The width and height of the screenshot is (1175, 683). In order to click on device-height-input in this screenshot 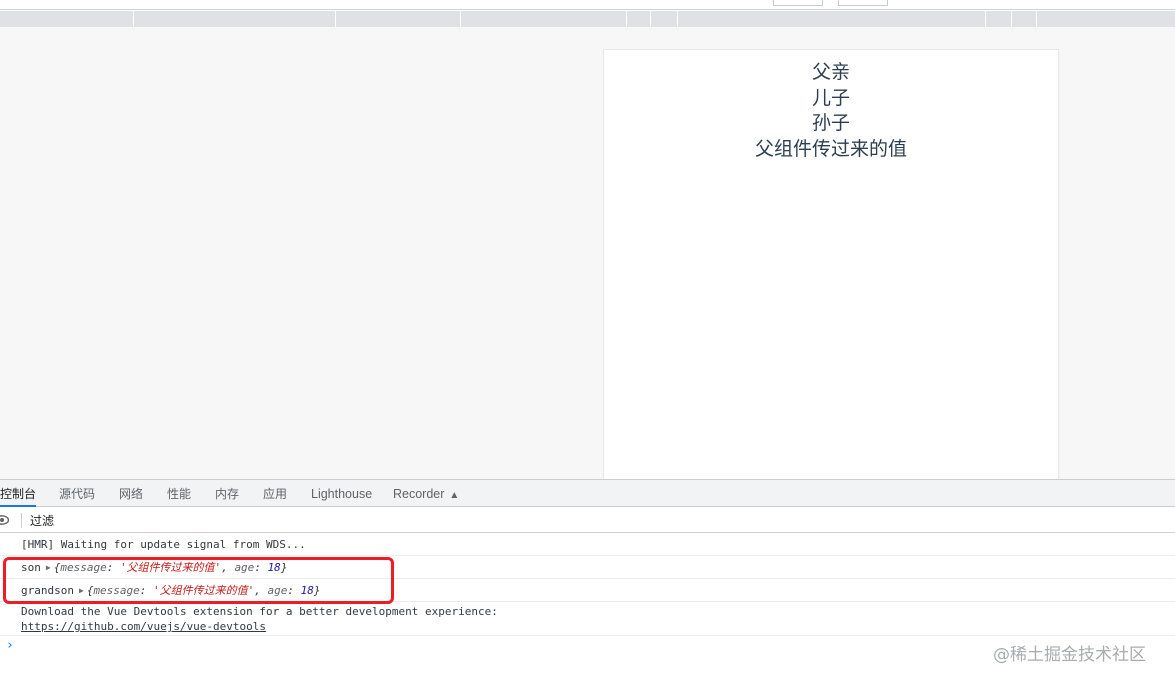, I will do `click(863, 3)`.